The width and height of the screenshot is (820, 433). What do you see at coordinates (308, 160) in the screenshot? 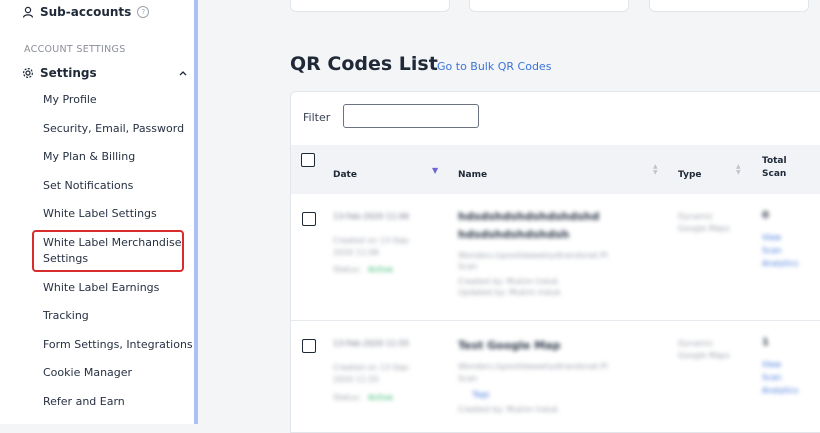
I see `select-all-checkbox` at bounding box center [308, 160].